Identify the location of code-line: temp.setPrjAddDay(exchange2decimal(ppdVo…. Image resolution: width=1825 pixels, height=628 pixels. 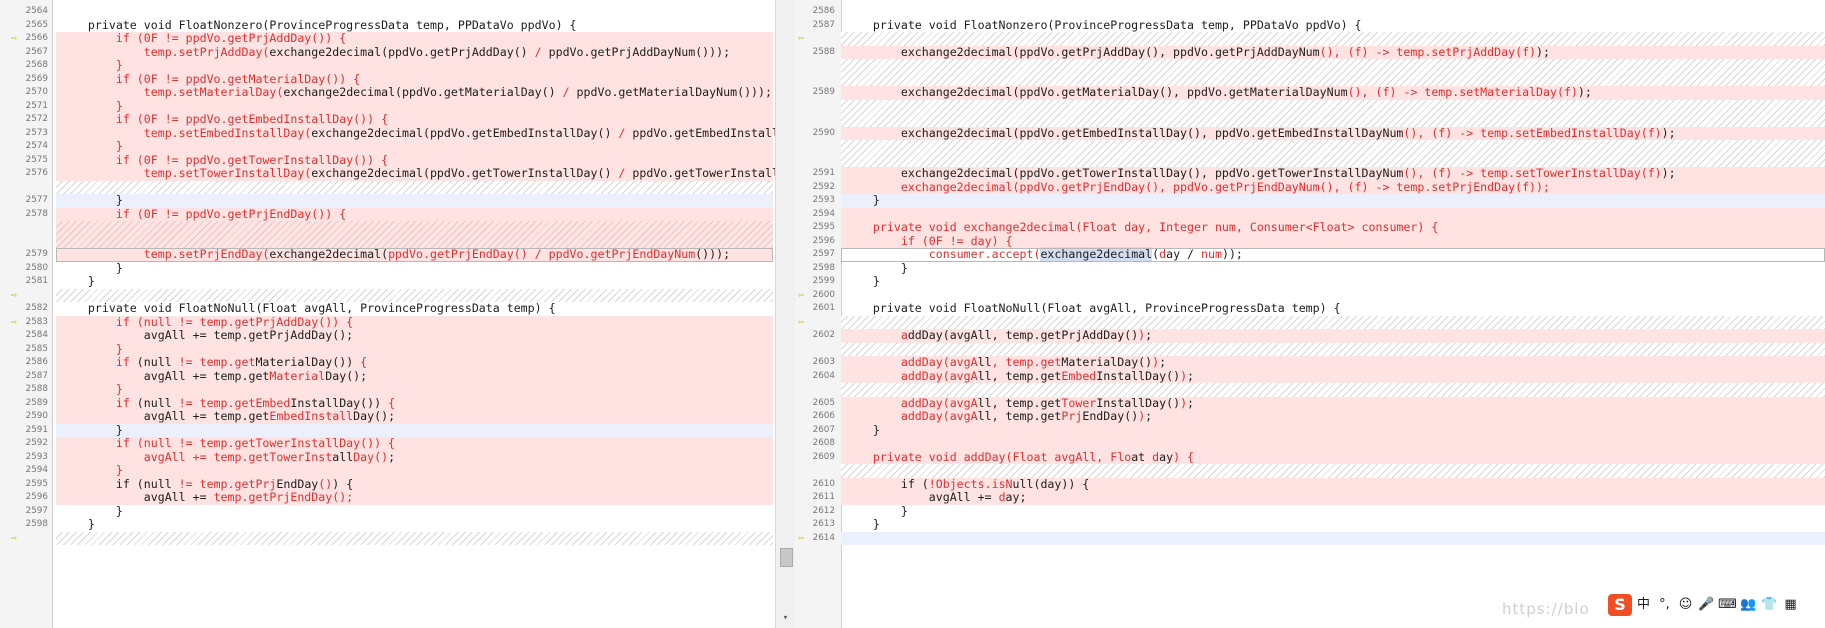
(414, 52).